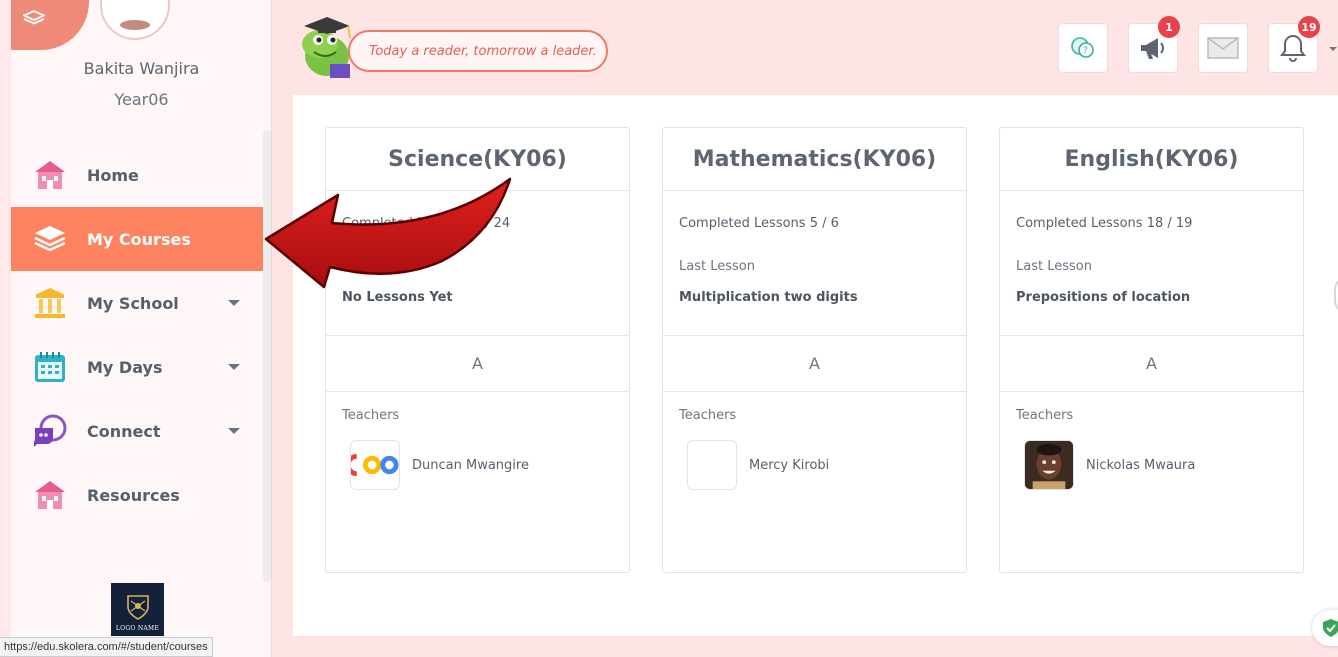 Image resolution: width=1338 pixels, height=657 pixels. I want to click on sidebar-item-label: My Courses, so click(139, 239).